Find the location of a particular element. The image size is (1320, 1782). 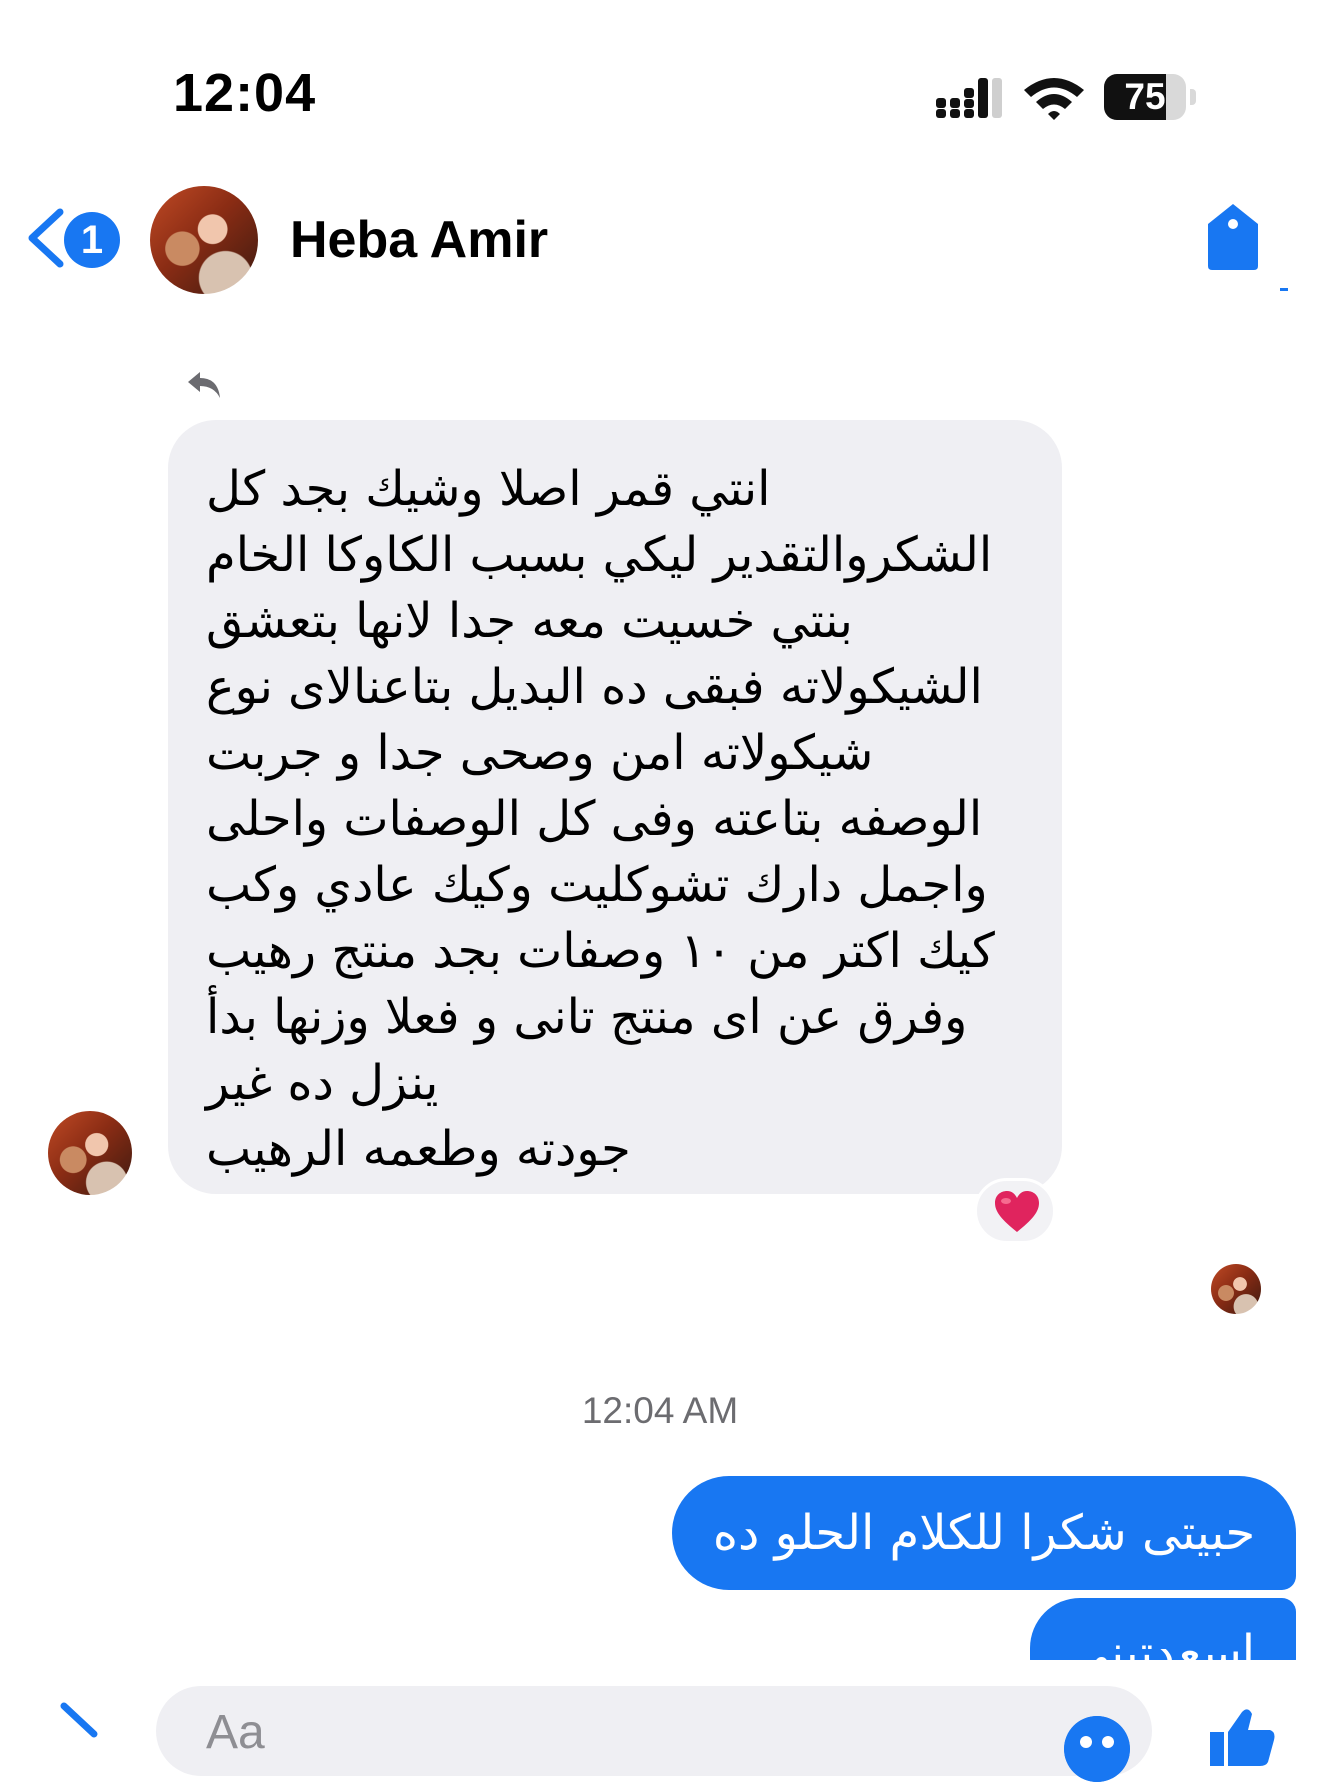

heart-icon is located at coordinates (1017, 1211).